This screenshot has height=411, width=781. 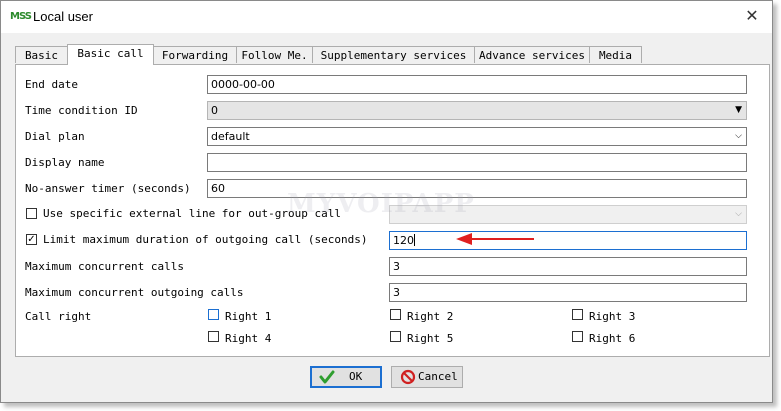 I want to click on time-condition-label: Time condition ID, so click(x=81, y=110).